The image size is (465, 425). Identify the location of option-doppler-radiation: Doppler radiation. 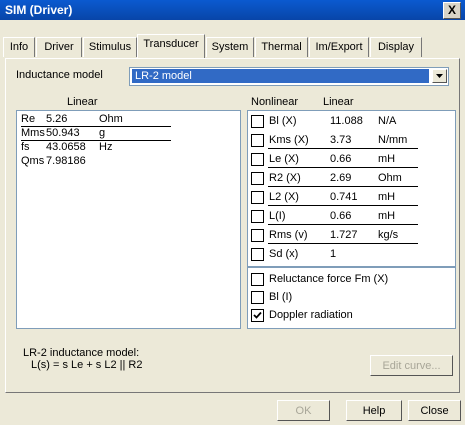
(351, 315).